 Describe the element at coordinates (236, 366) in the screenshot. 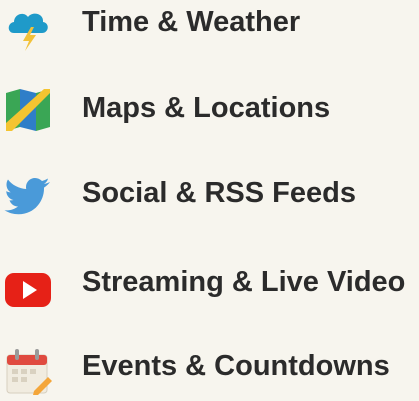

I see `list-item-label: Events & Countdowns` at that location.